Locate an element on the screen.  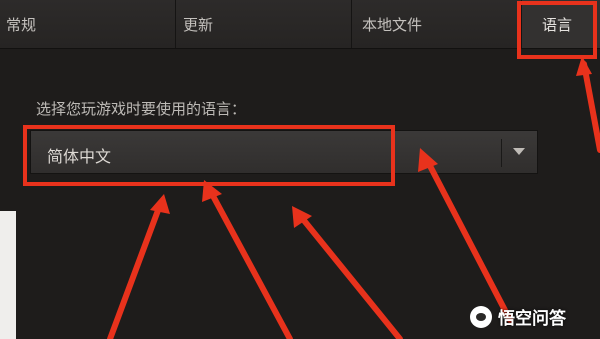
tab-local-files: 本地文件 is located at coordinates (437, 24).